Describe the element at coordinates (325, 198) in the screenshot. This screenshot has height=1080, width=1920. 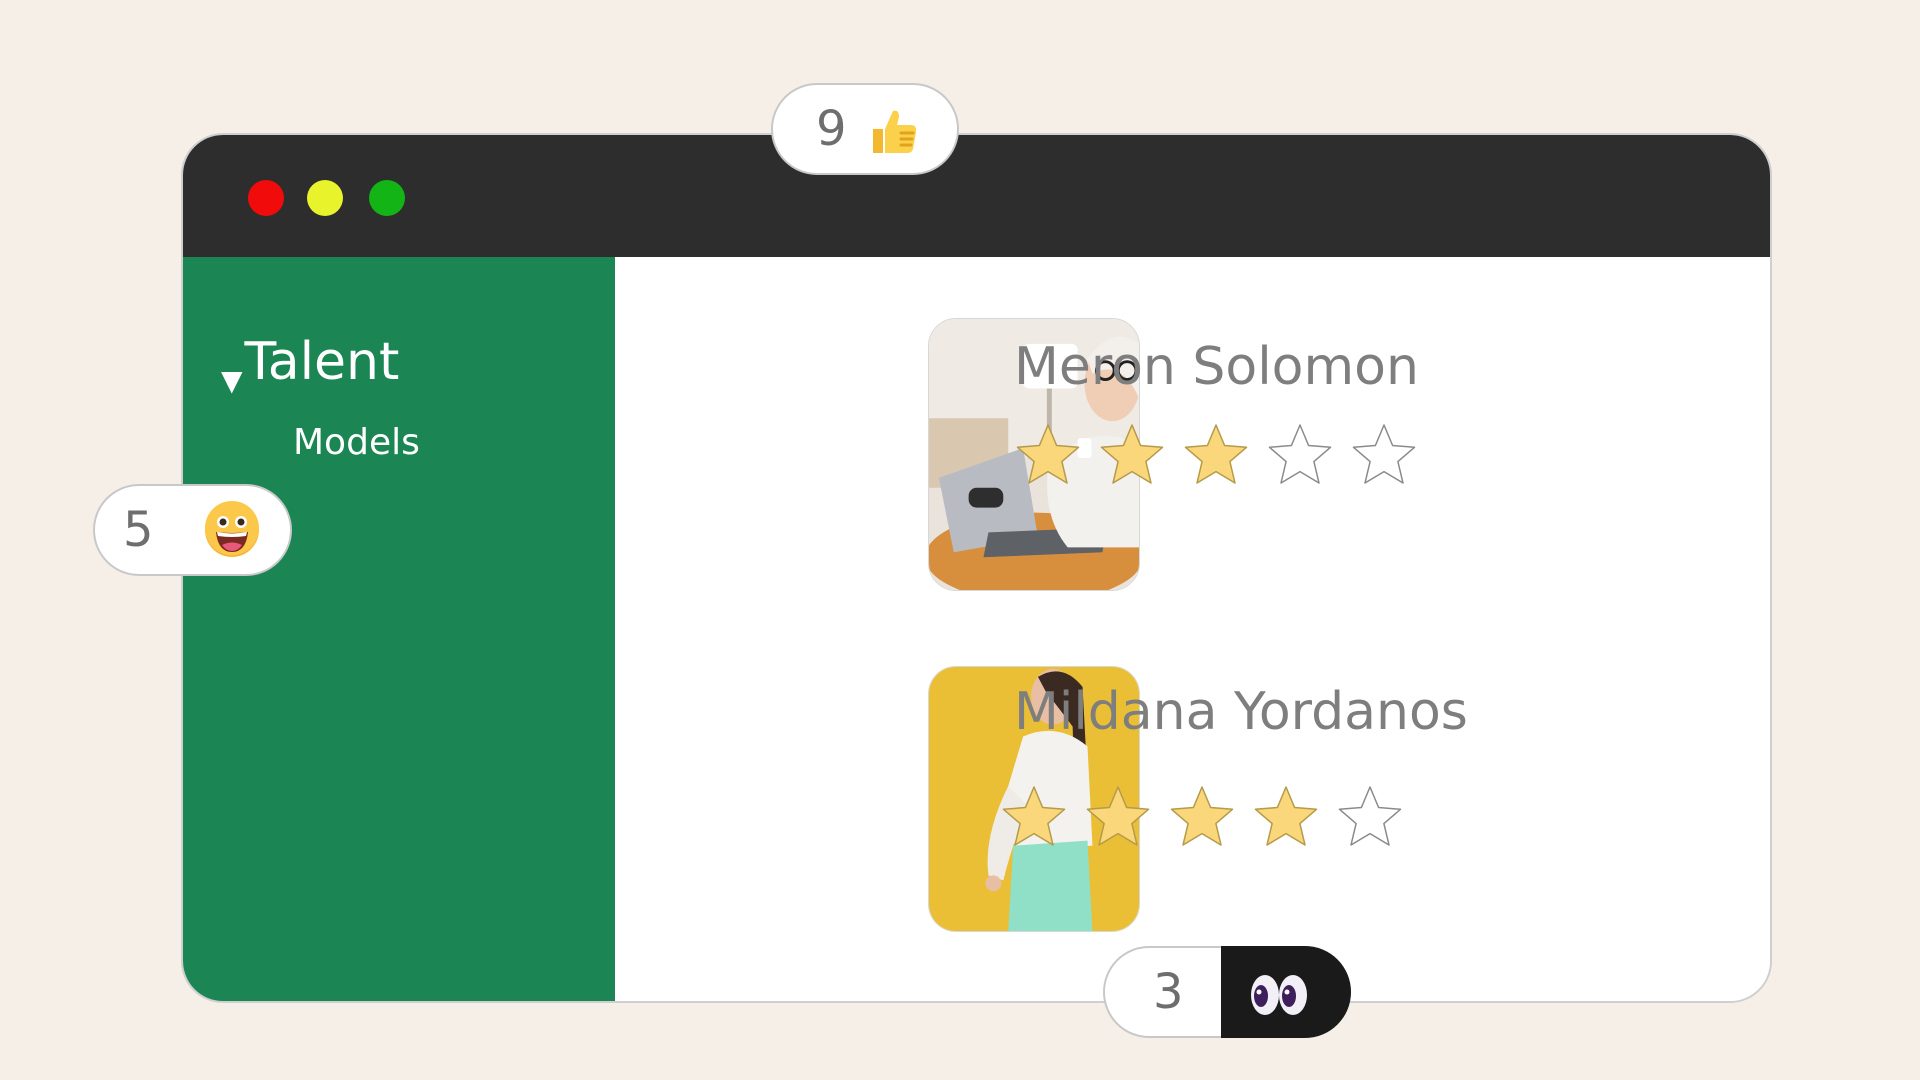
I see `minimize-window-button` at that location.